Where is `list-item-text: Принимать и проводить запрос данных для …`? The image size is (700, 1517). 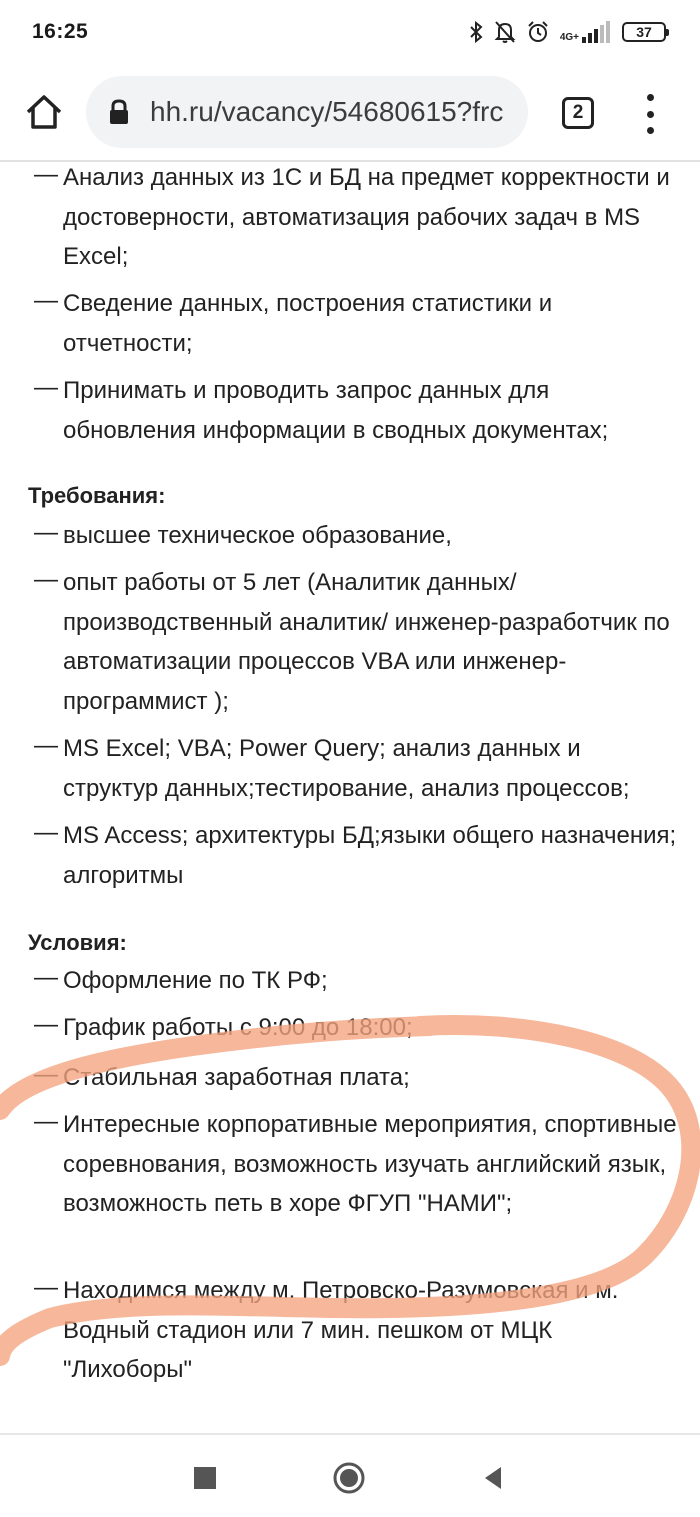
list-item-text: Принимать и проводить запрос данных для … is located at coordinates (336, 410).